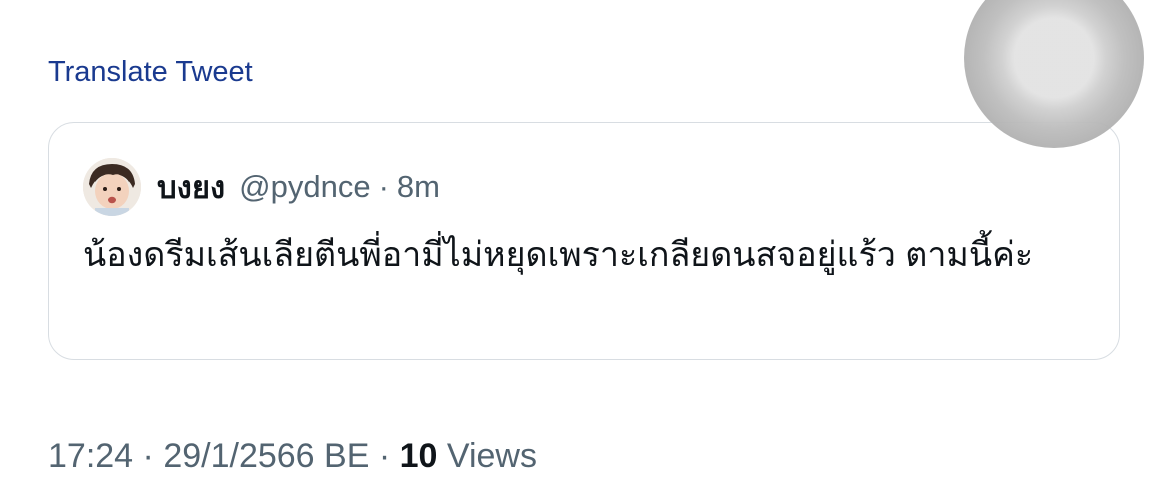  I want to click on translate-tweet-link: Translate Tweet, so click(150, 72).